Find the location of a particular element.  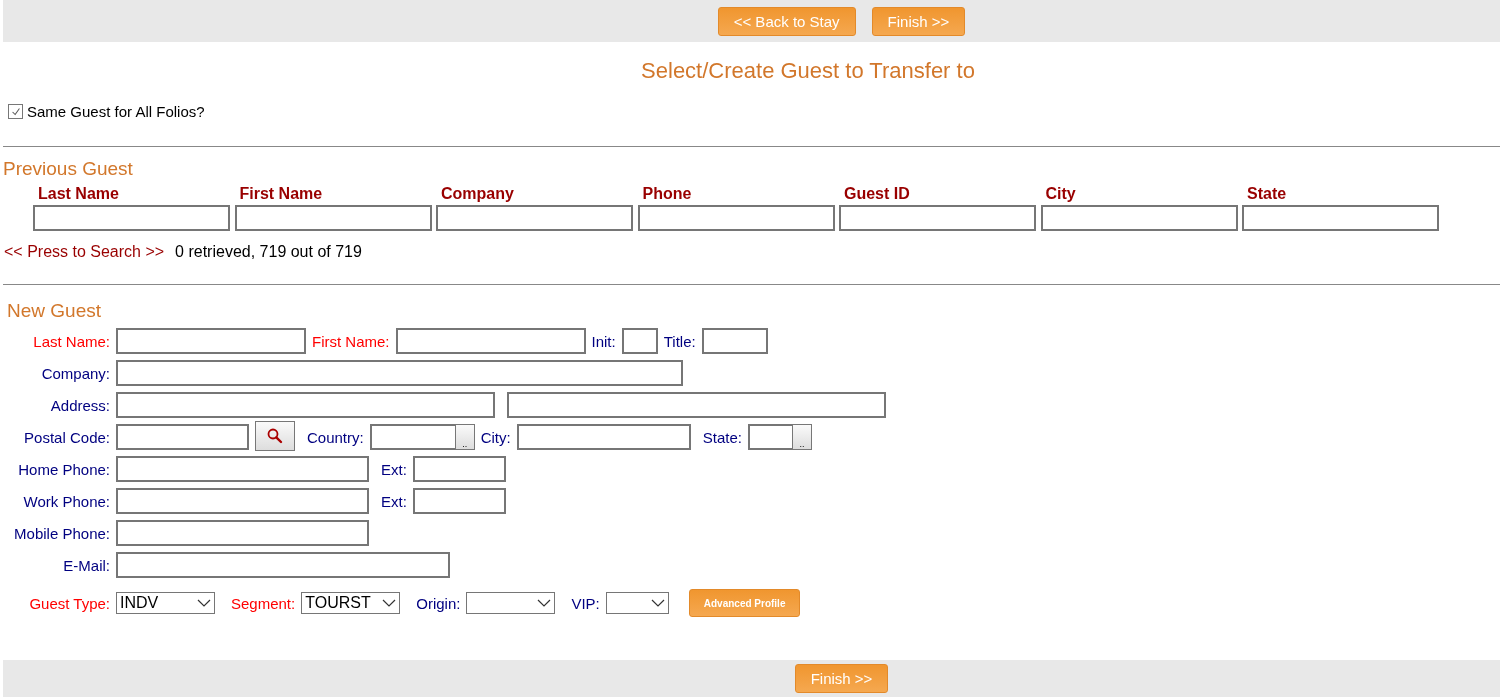

column-header: State is located at coordinates (1267, 194).